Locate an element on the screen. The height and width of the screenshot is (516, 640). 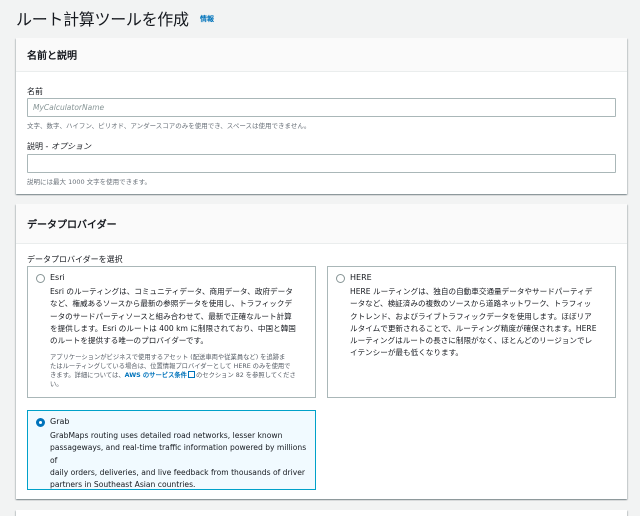
here-desc-line: HERE ルーティングは、独自の自動車交通量データやサードパーティデ is located at coordinates (471, 291).